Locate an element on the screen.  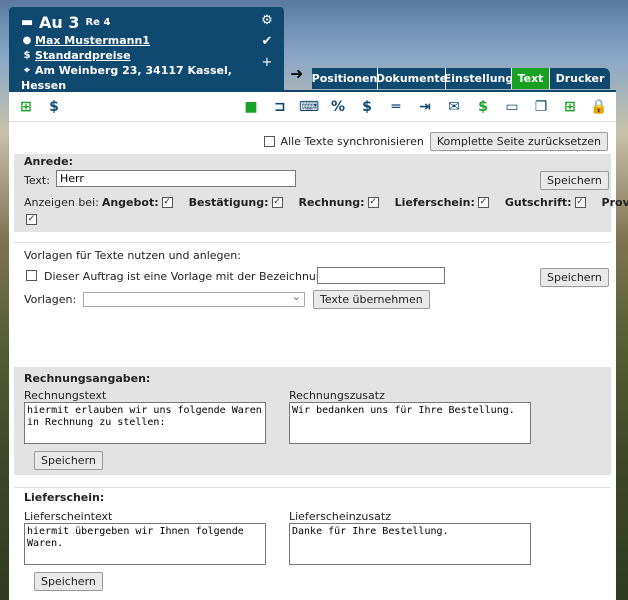
equals-icon: ═ is located at coordinates (396, 107).